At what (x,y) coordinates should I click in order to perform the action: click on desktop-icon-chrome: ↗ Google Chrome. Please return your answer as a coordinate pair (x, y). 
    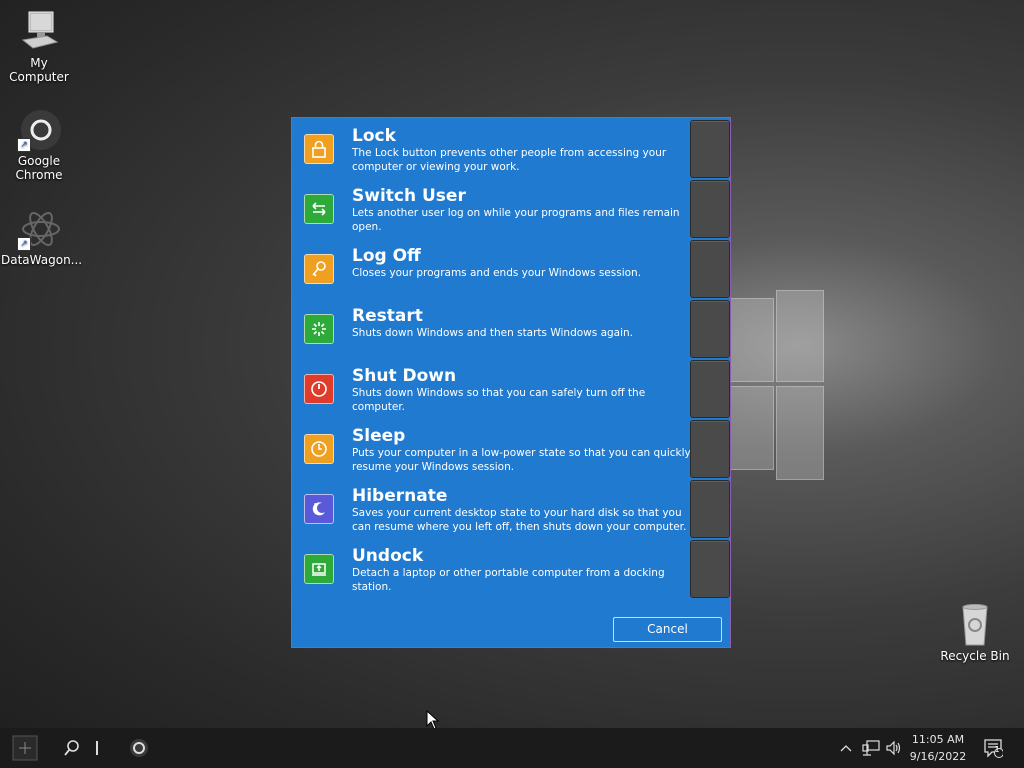
    Looking at the image, I should click on (39, 145).